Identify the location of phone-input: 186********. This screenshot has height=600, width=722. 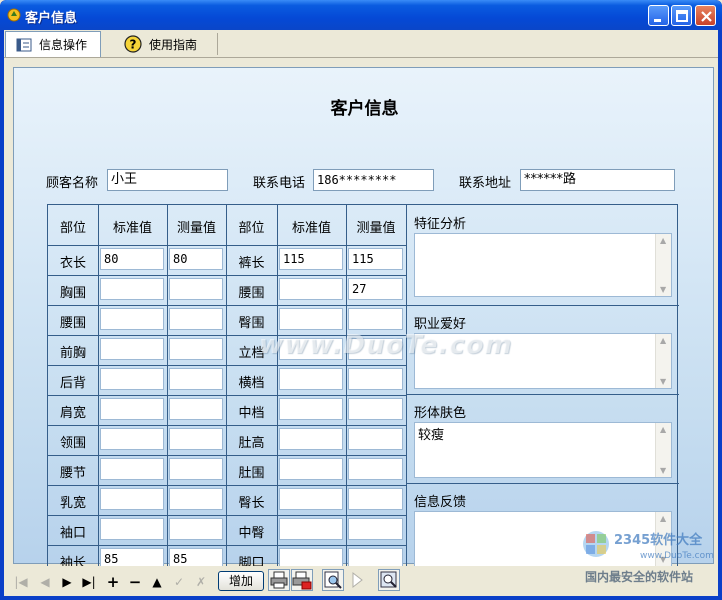
(373, 180).